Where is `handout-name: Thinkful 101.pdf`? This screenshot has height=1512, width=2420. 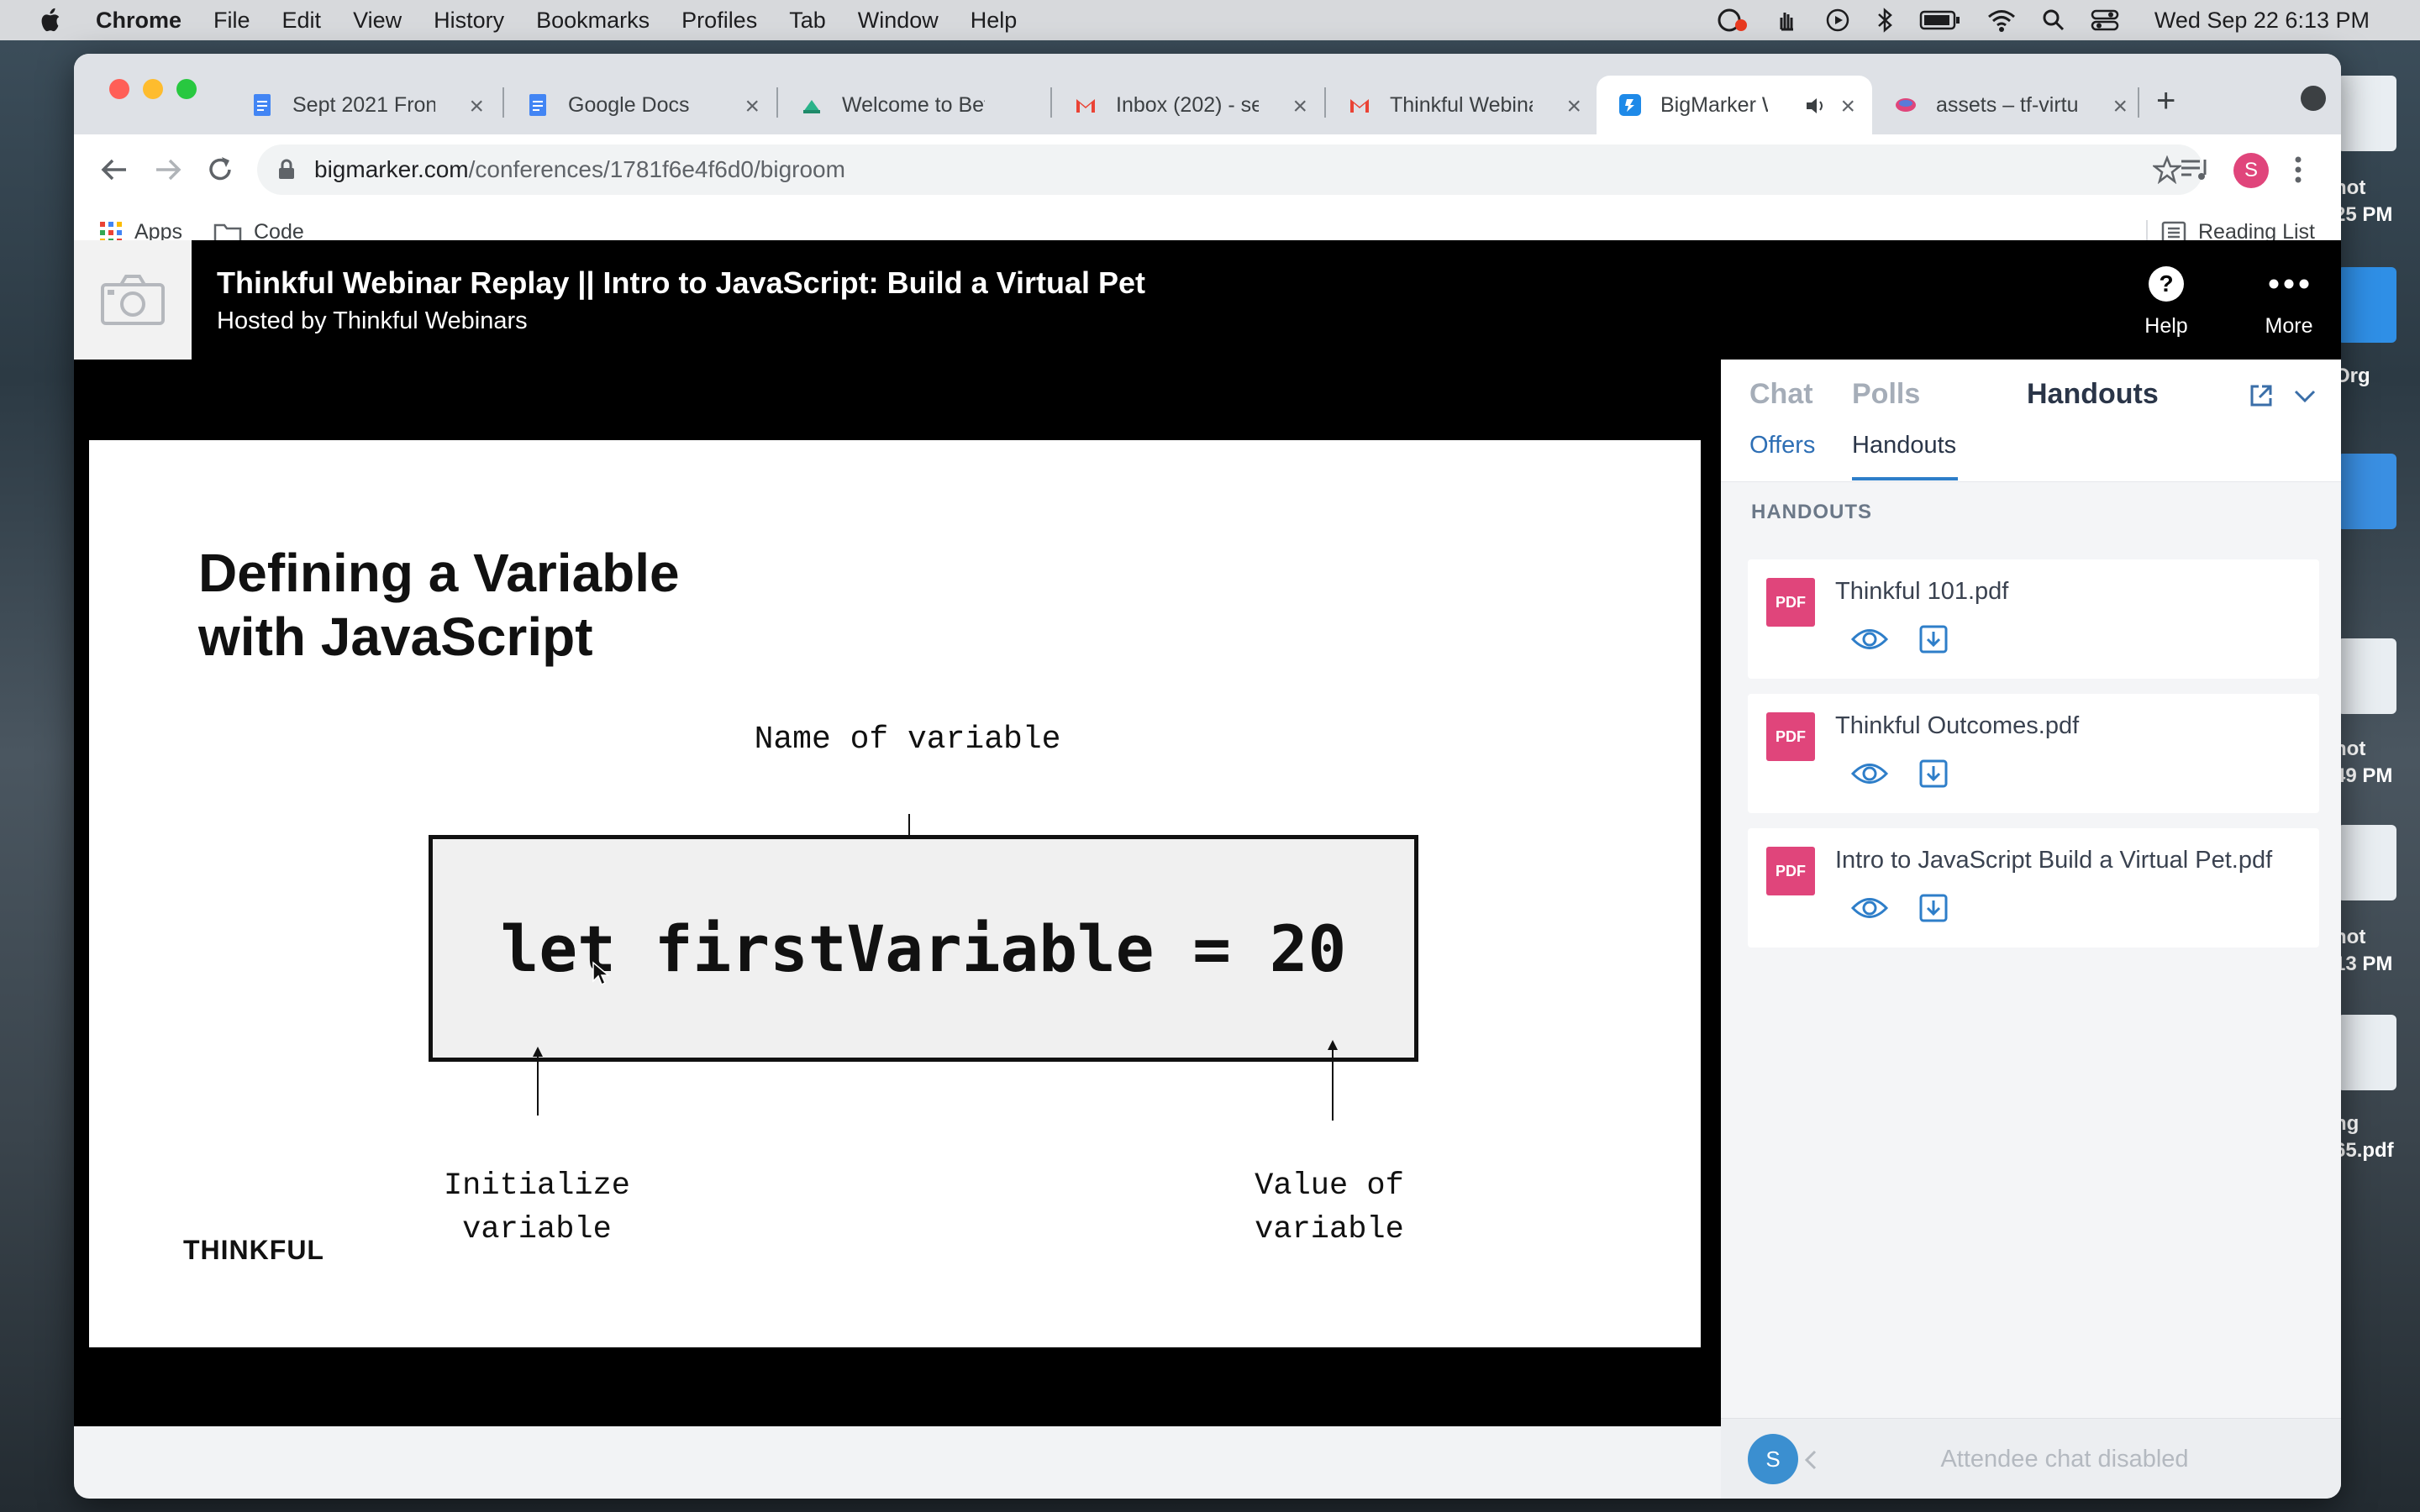 handout-name: Thinkful 101.pdf is located at coordinates (1922, 592).